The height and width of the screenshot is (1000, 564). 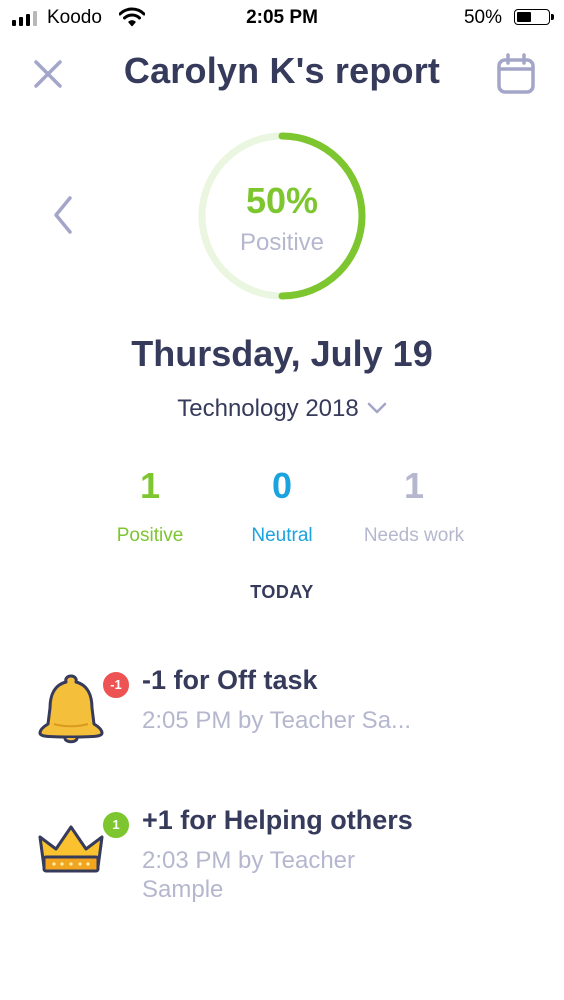 What do you see at coordinates (414, 485) in the screenshot?
I see `stat-needs-work-count: 1` at bounding box center [414, 485].